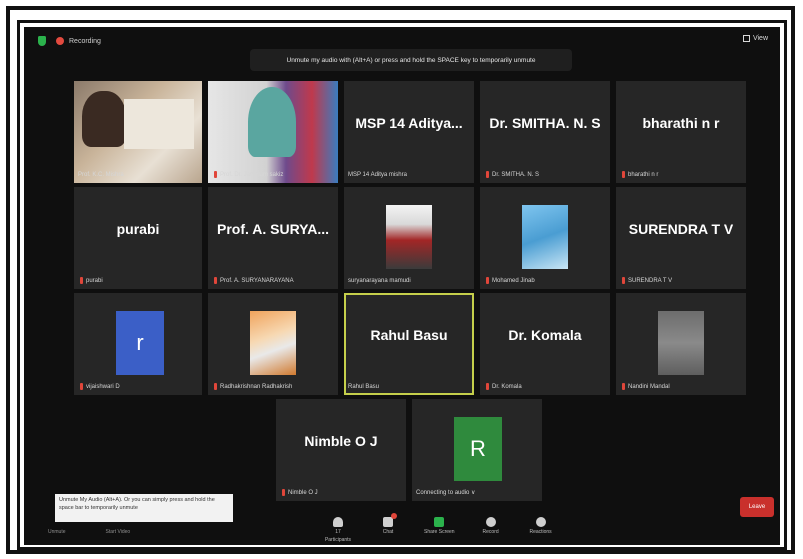  I want to click on participant-name: vijaishwari D, so click(100, 386).